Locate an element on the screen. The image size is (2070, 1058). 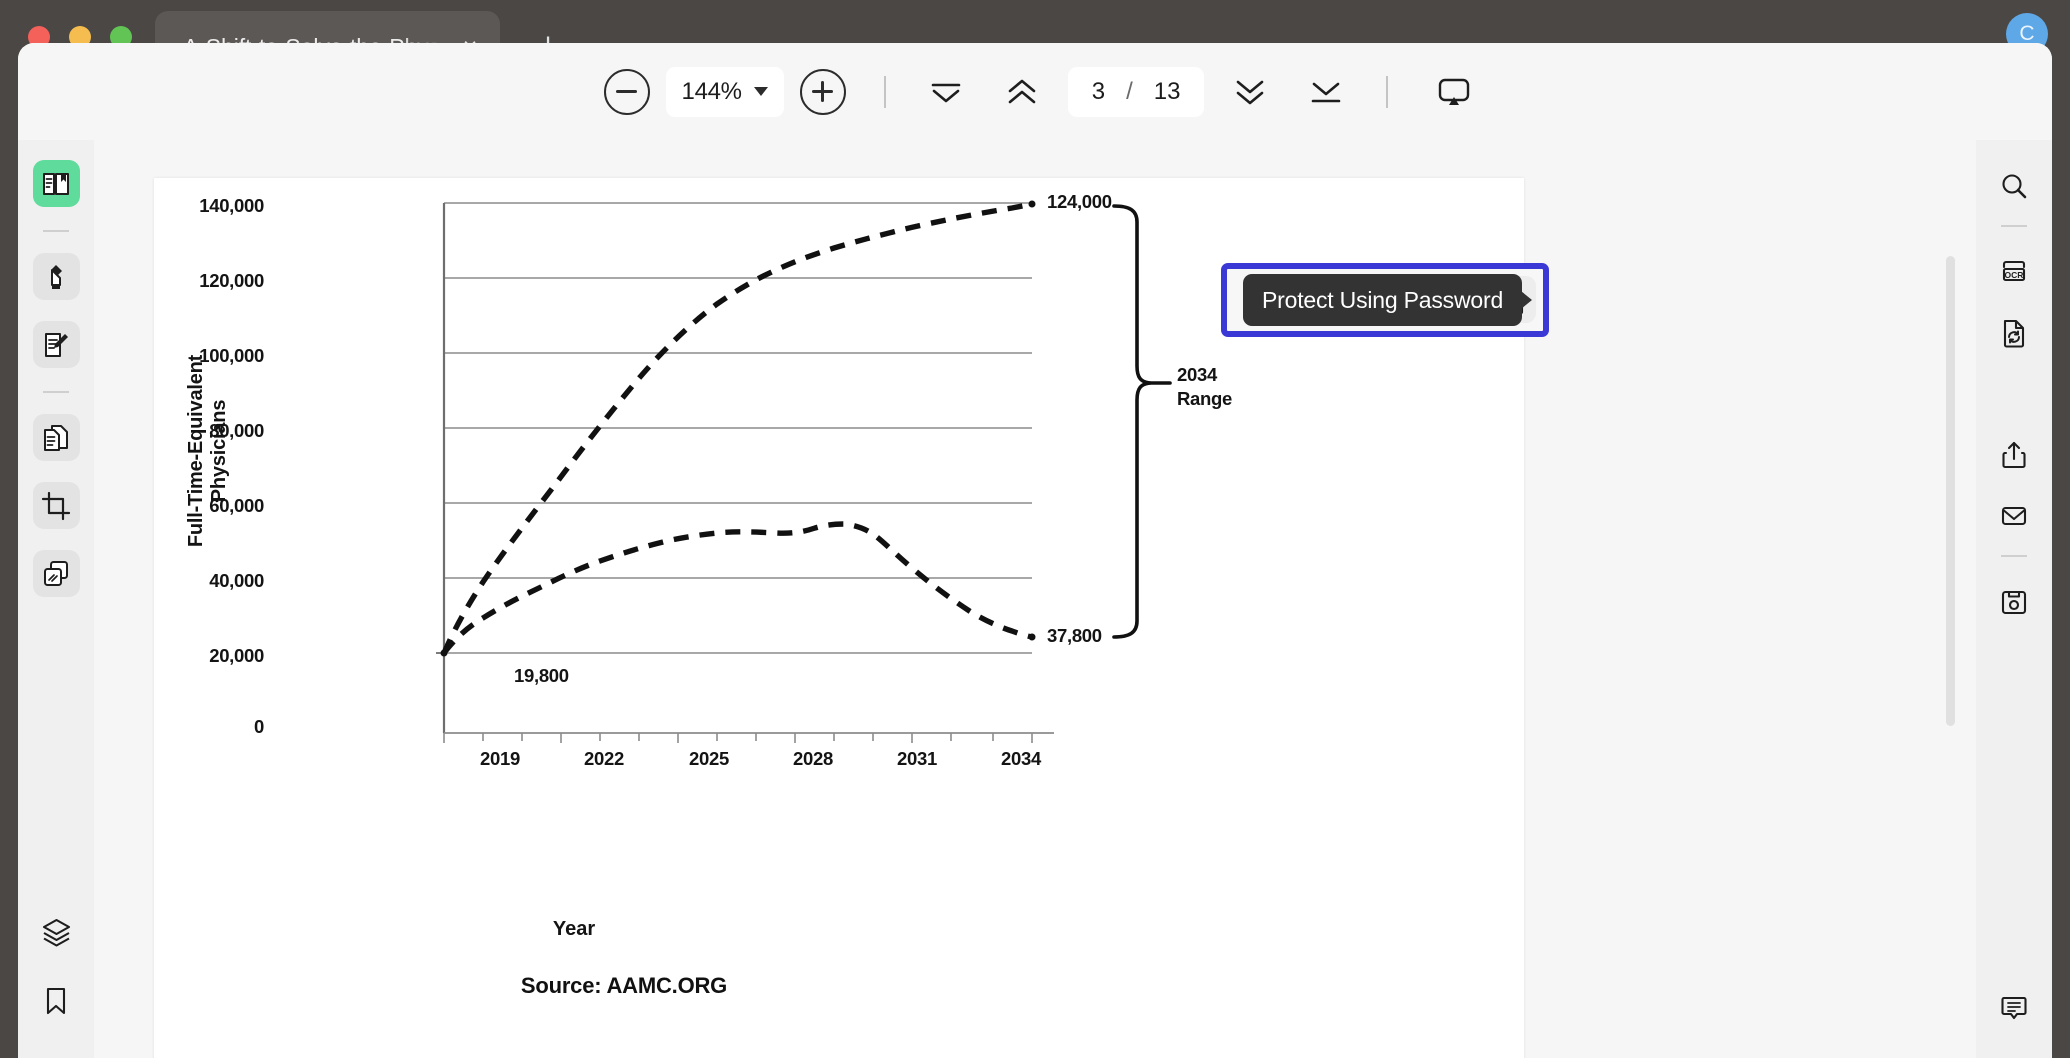
chart-annotation-range: 2034 Range is located at coordinates (1205, 387).